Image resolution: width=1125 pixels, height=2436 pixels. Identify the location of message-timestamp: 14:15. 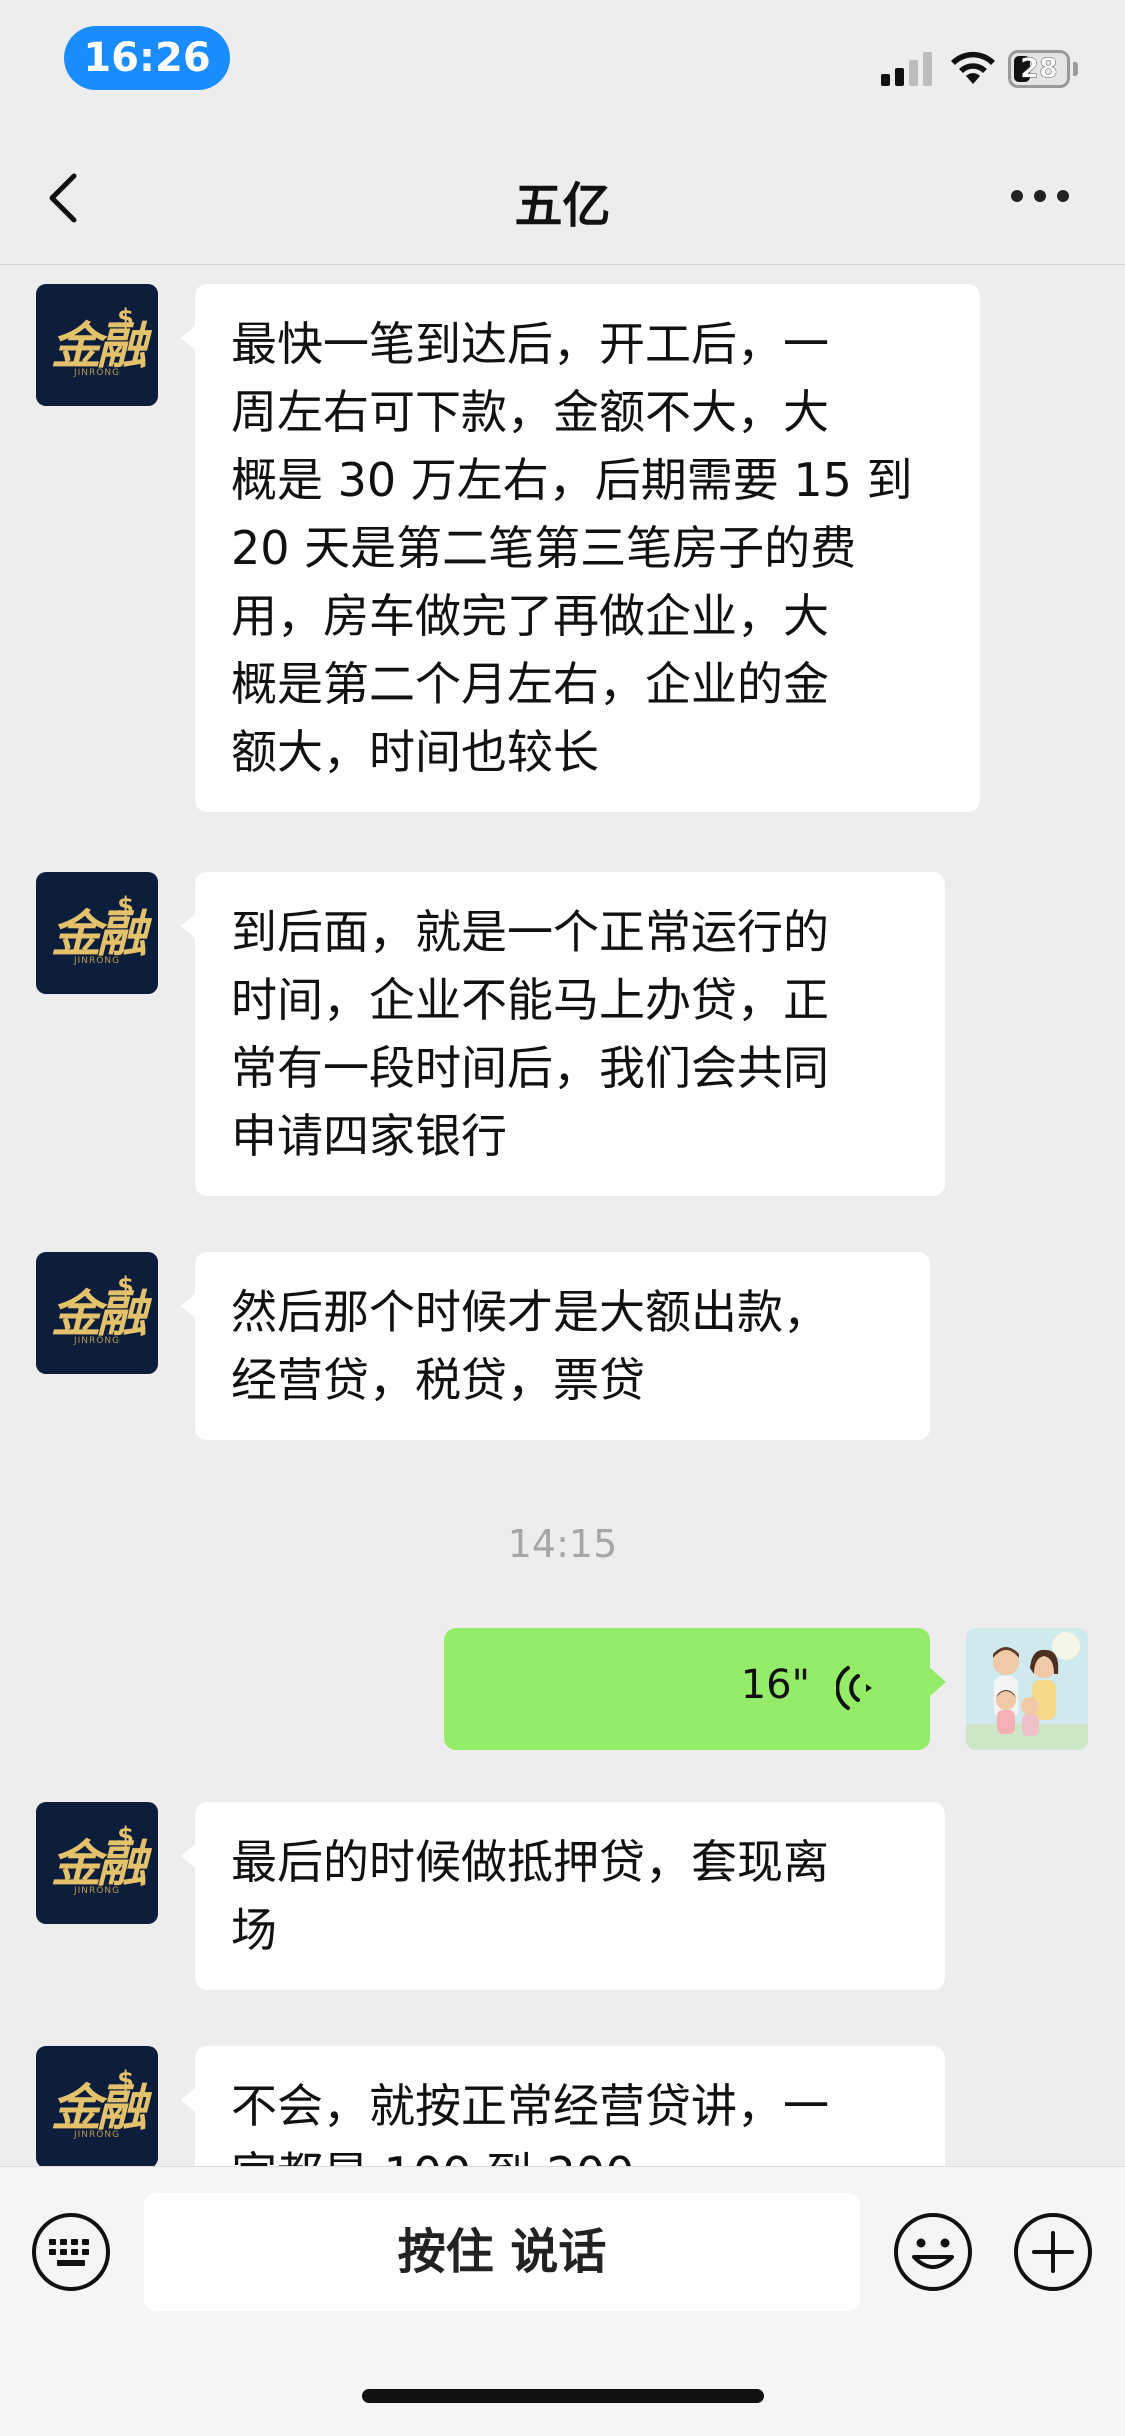
(562, 1544).